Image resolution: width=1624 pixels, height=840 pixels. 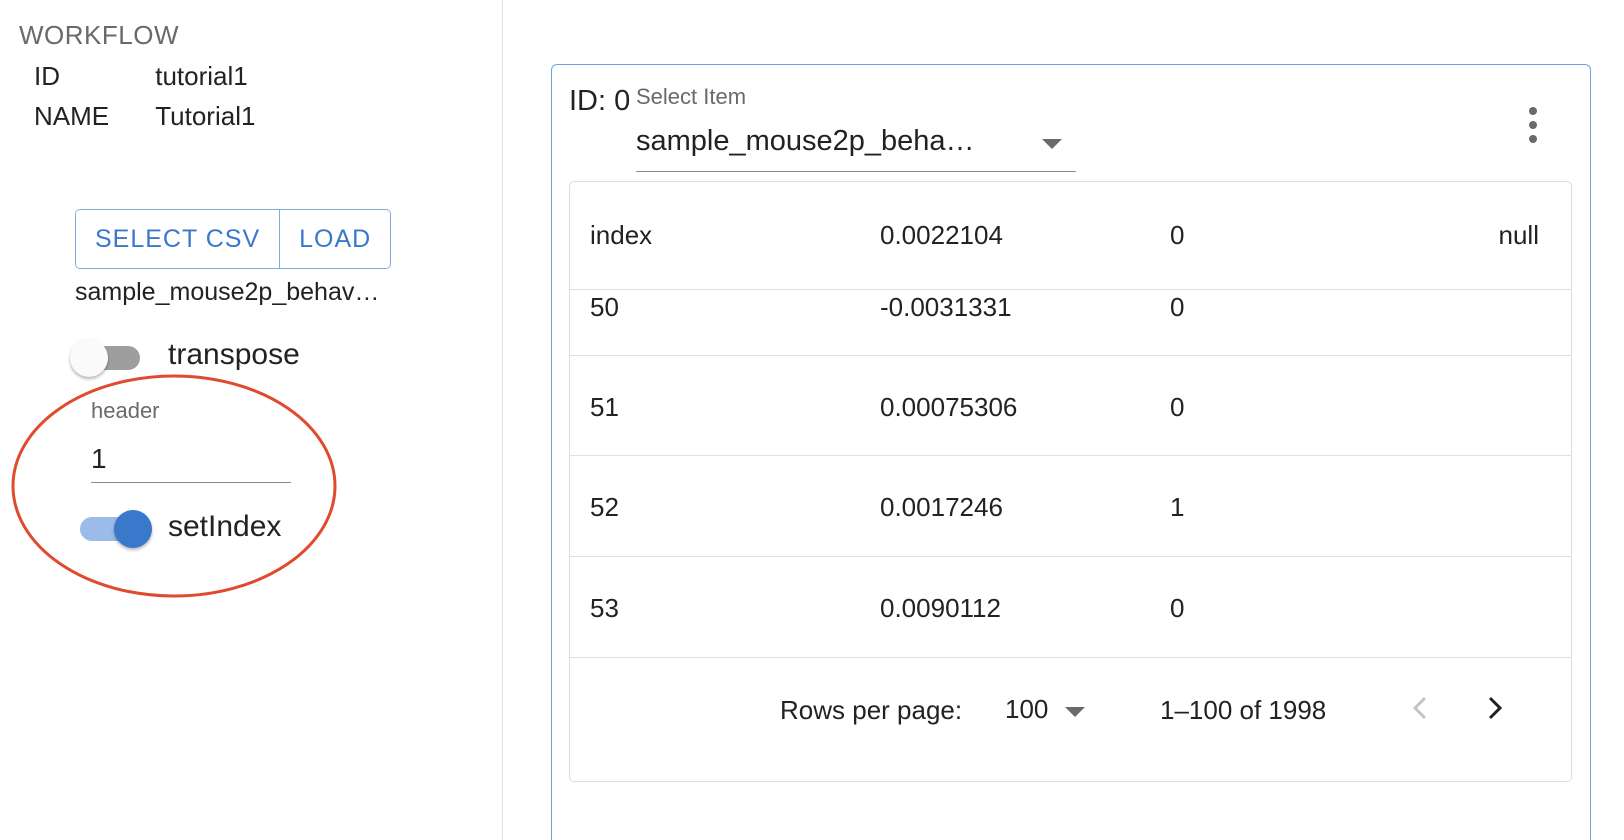 I want to click on workflow-id-value: tutorial1, so click(x=201, y=76).